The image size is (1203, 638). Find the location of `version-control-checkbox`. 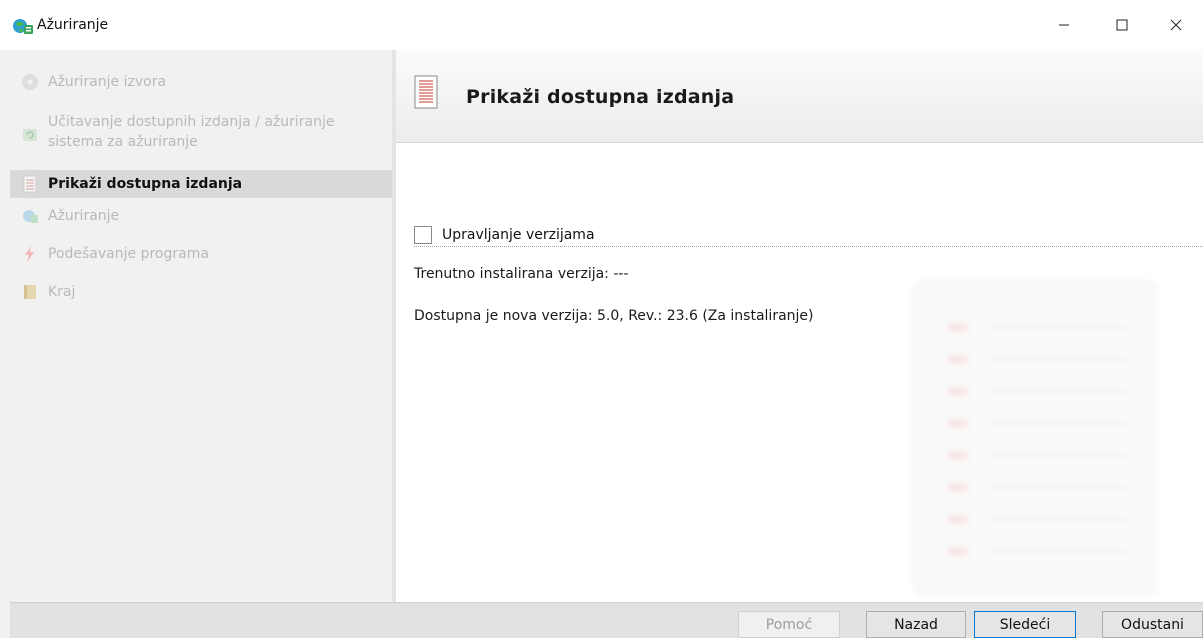

version-control-checkbox is located at coordinates (423, 235).